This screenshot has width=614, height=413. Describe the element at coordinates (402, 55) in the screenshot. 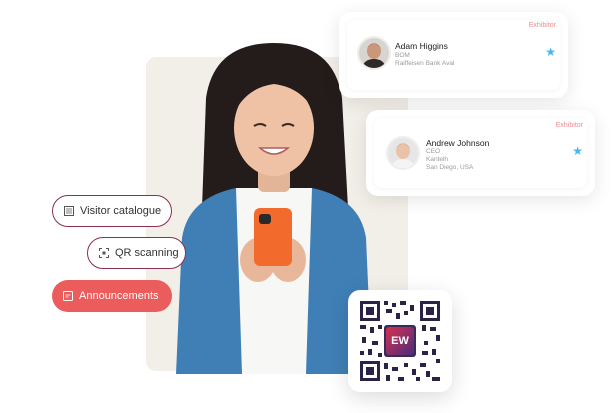

I see `exhibitor-position: BOM` at that location.